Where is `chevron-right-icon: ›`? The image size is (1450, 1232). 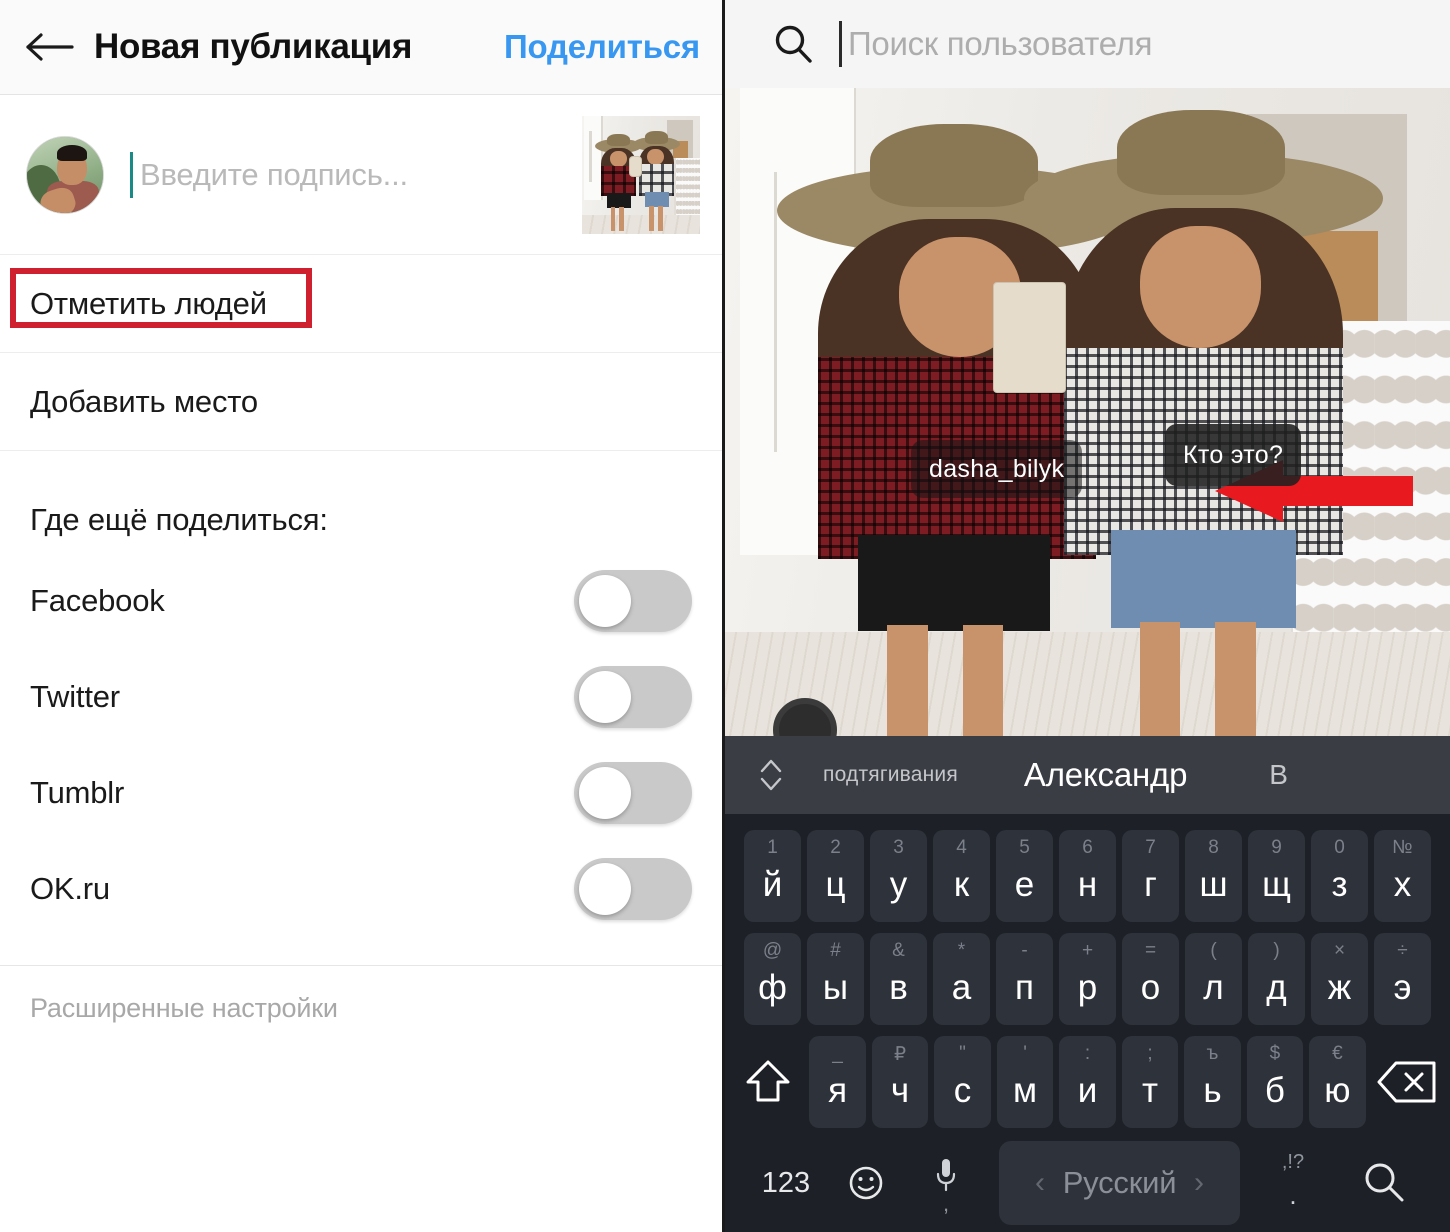 chevron-right-icon: › is located at coordinates (1199, 1183).